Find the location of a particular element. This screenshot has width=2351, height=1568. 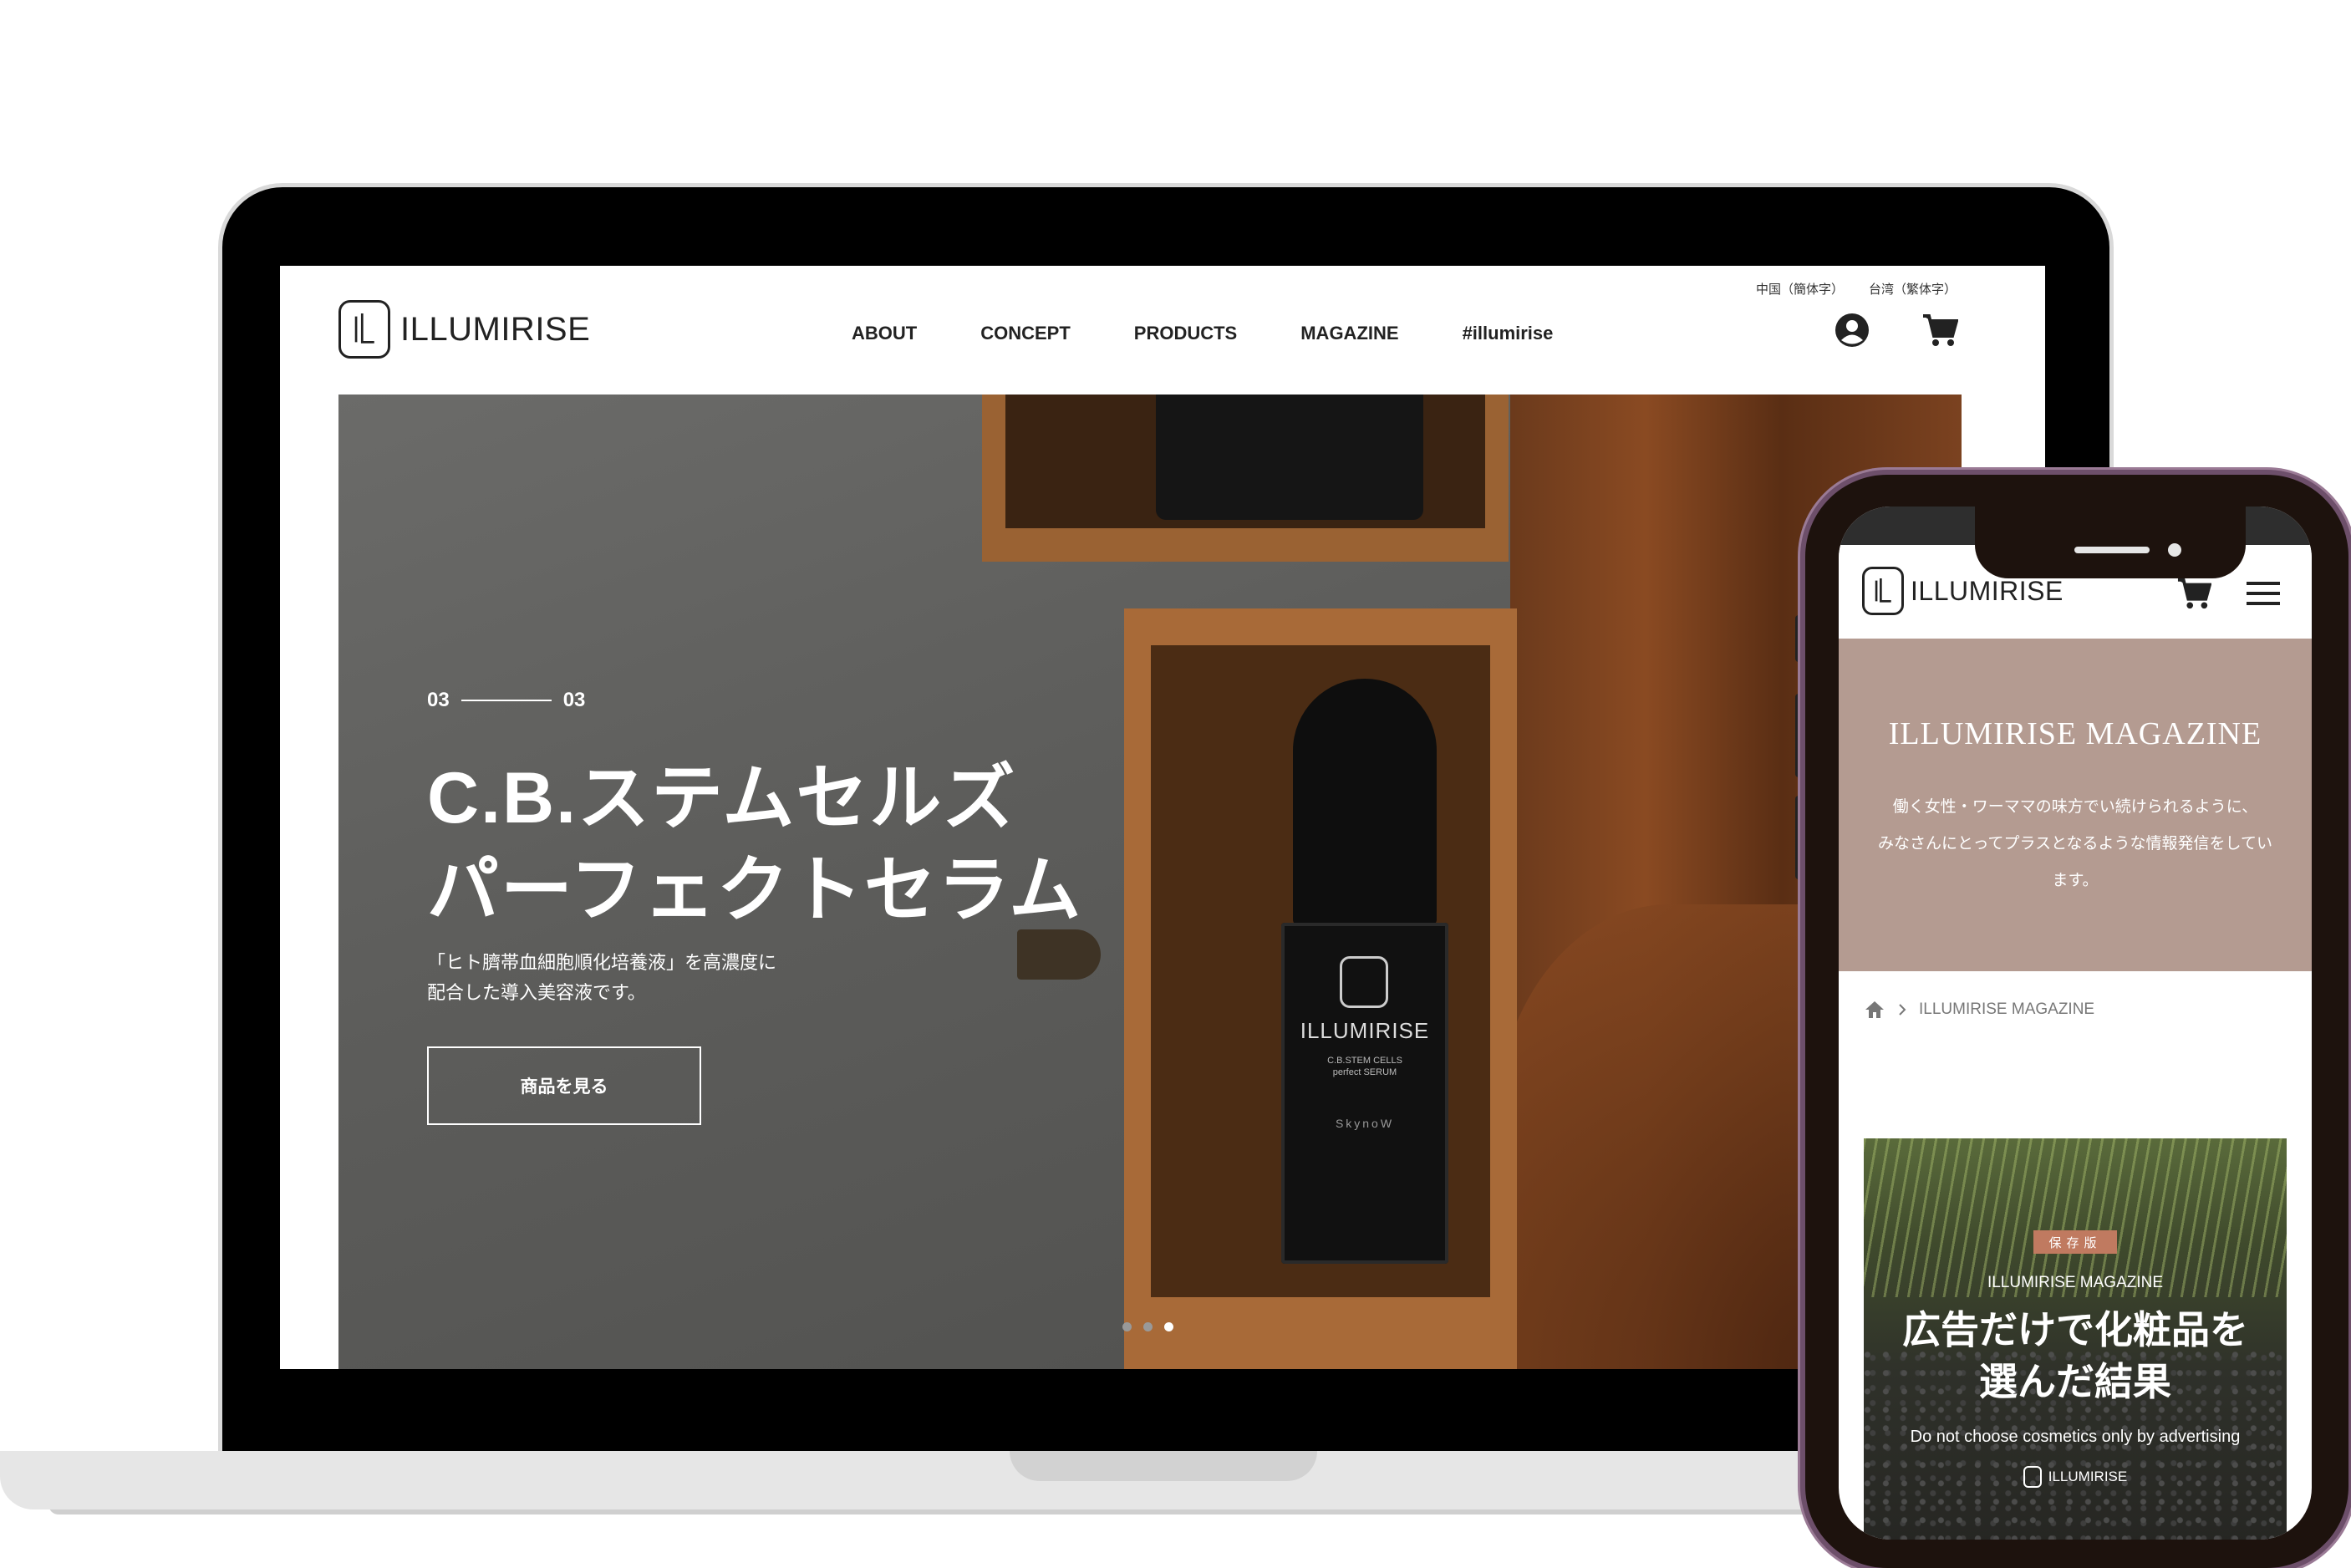

lang-link-cn: 中国（簡体字） is located at coordinates (1800, 289).